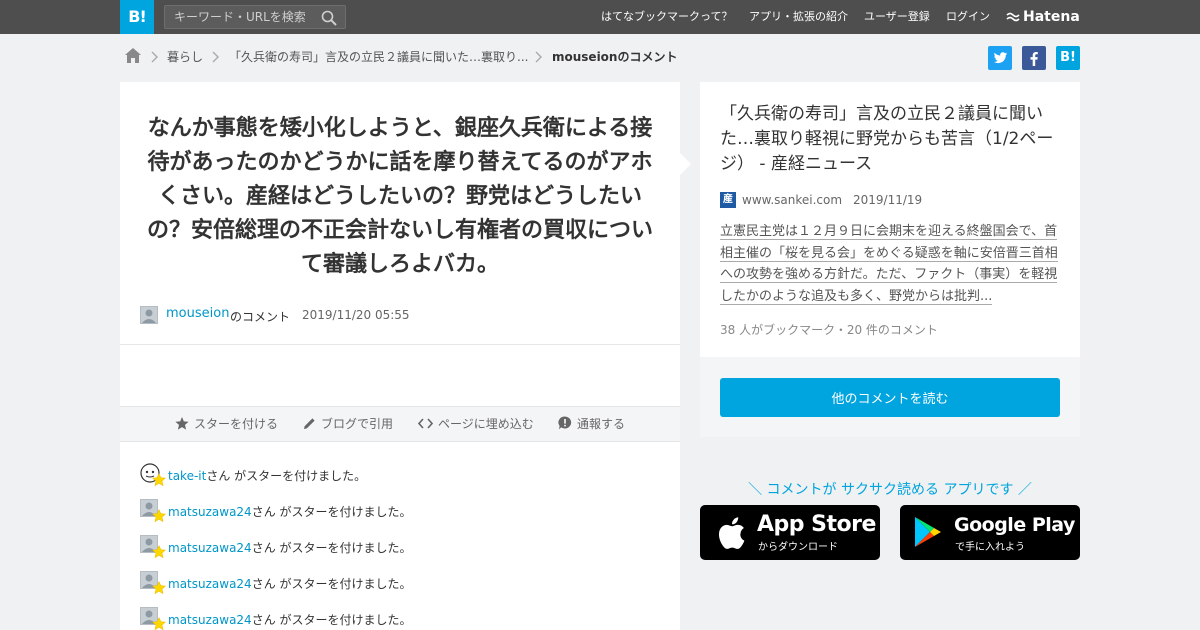 This screenshot has width=1200, height=630. Describe the element at coordinates (133, 55) in the screenshot. I see `home-icon` at that location.